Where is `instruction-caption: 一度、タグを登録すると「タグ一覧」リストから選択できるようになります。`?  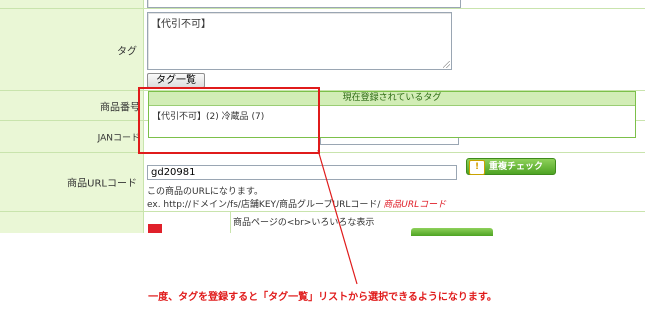 instruction-caption: 一度、タグを登録すると「タグ一覧」リストから選択できるようになります。 is located at coordinates (322, 297).